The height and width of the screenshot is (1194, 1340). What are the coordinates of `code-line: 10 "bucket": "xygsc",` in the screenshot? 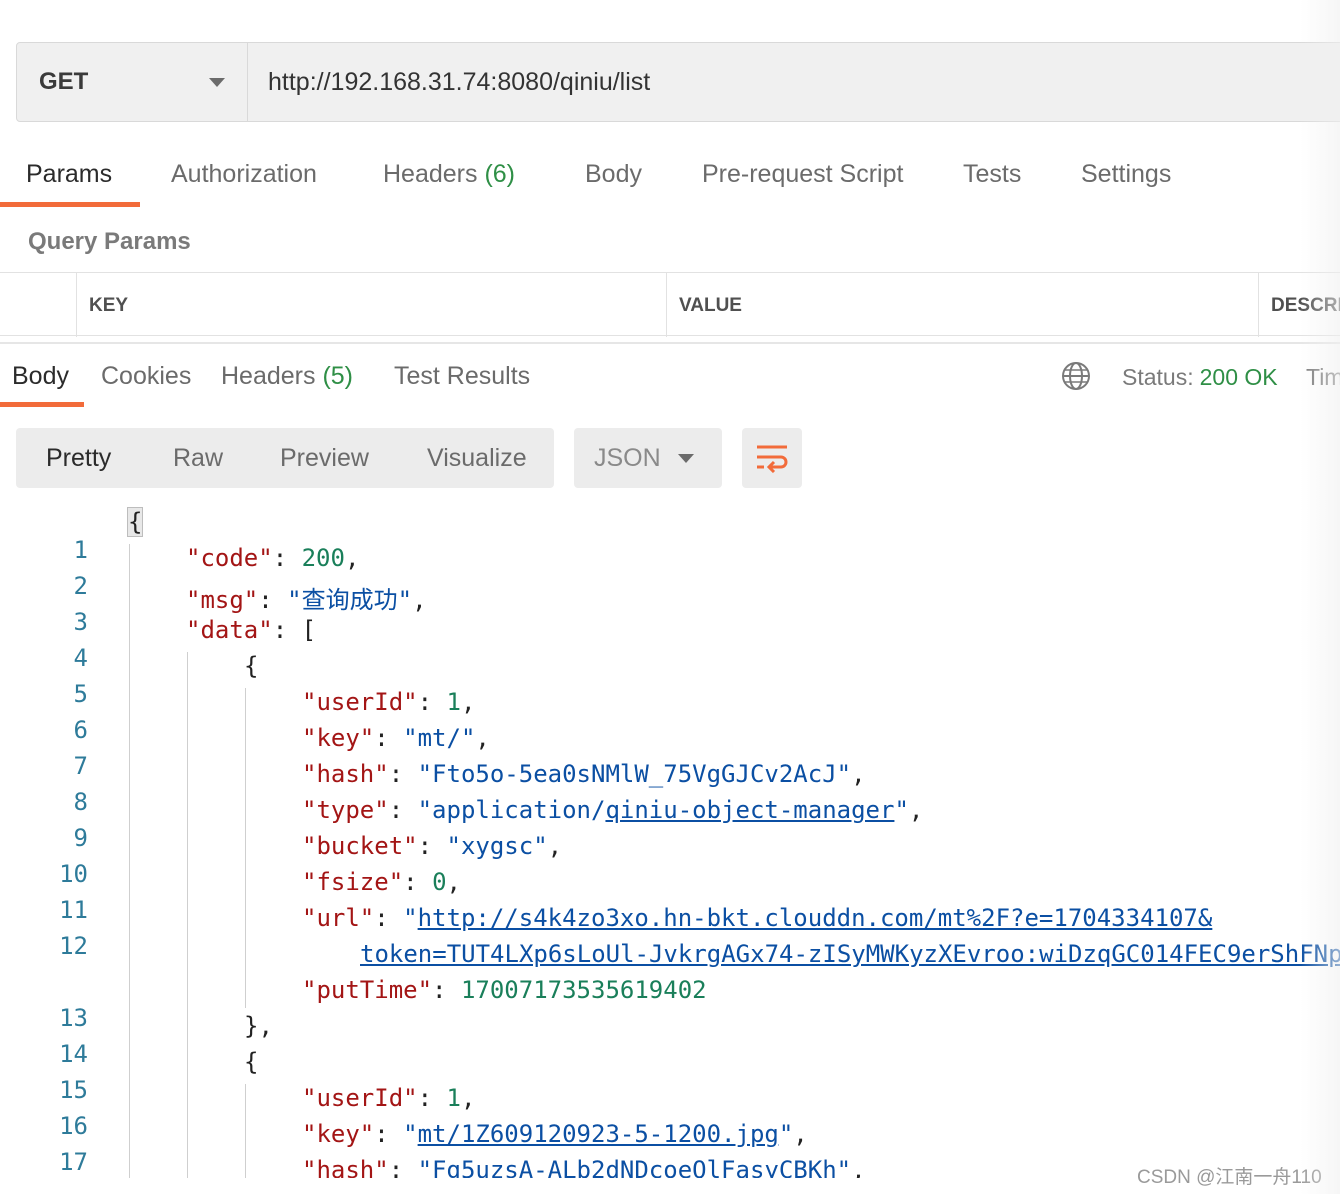 It's located at (311, 860).